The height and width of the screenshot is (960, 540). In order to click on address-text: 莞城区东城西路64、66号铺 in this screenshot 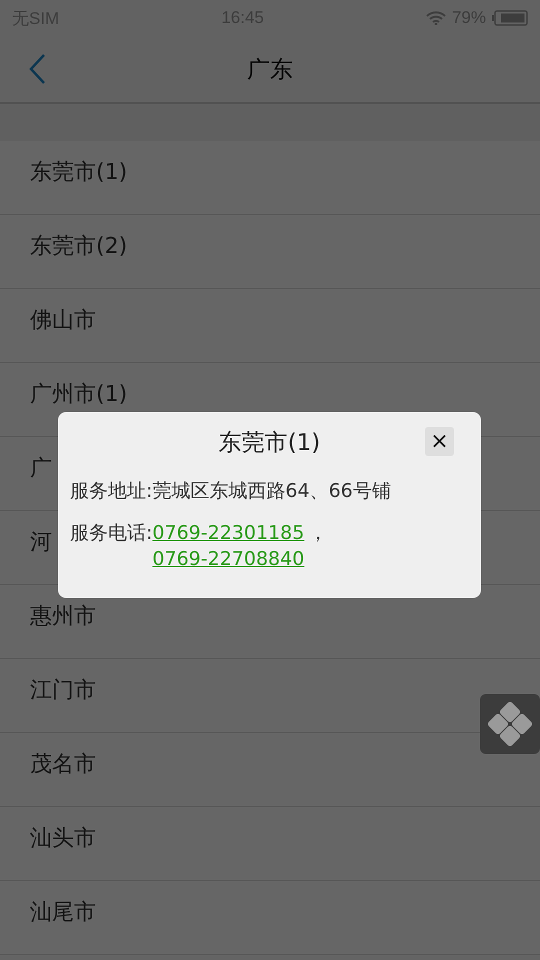, I will do `click(271, 491)`.